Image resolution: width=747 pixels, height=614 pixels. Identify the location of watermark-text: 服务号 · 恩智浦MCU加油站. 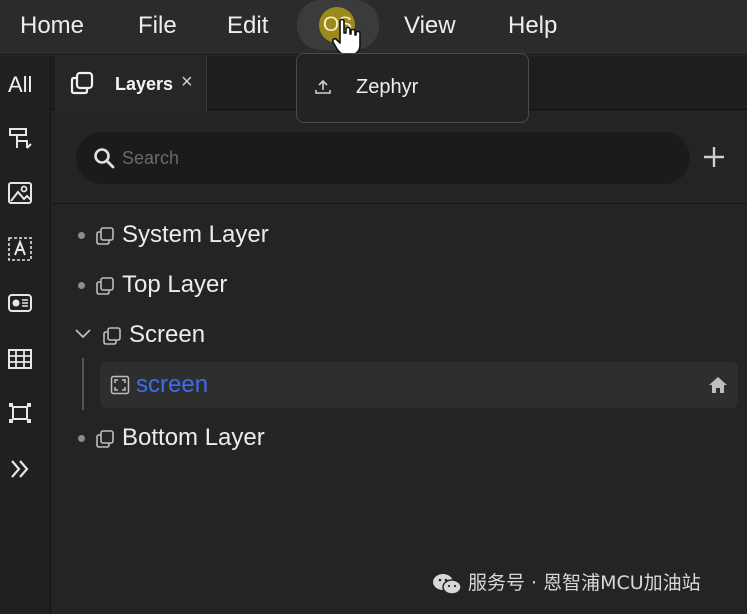
(584, 583).